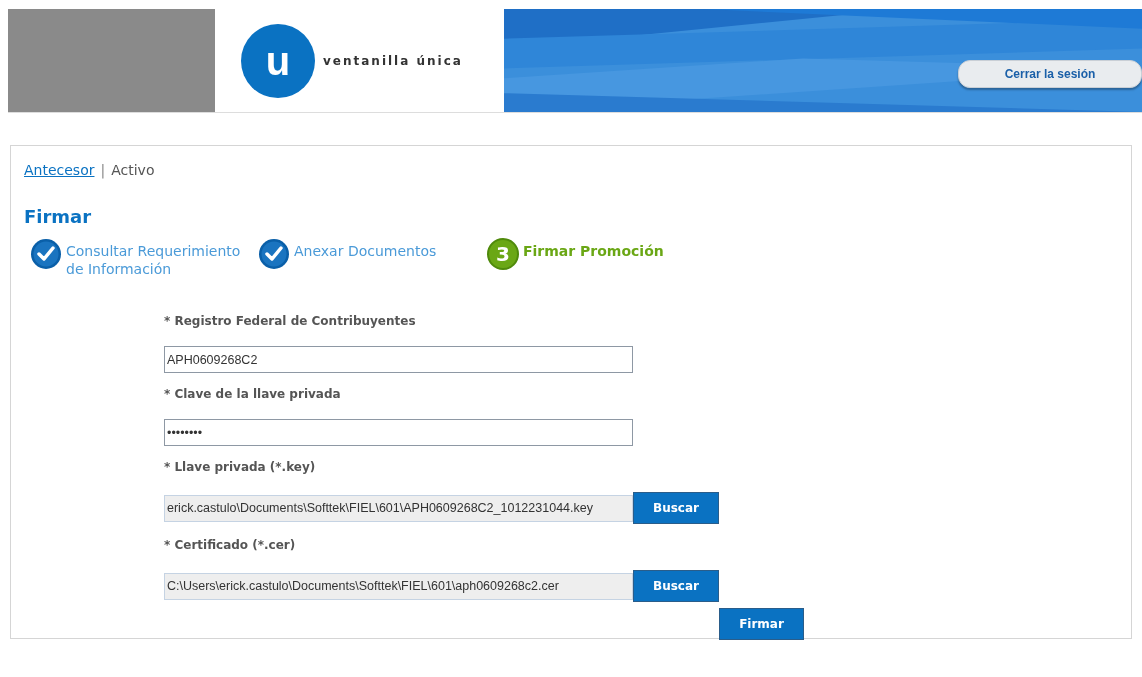 This screenshot has height=677, width=1142. What do you see at coordinates (230, 545) in the screenshot?
I see `field-label: * Certificado (*.cer)` at bounding box center [230, 545].